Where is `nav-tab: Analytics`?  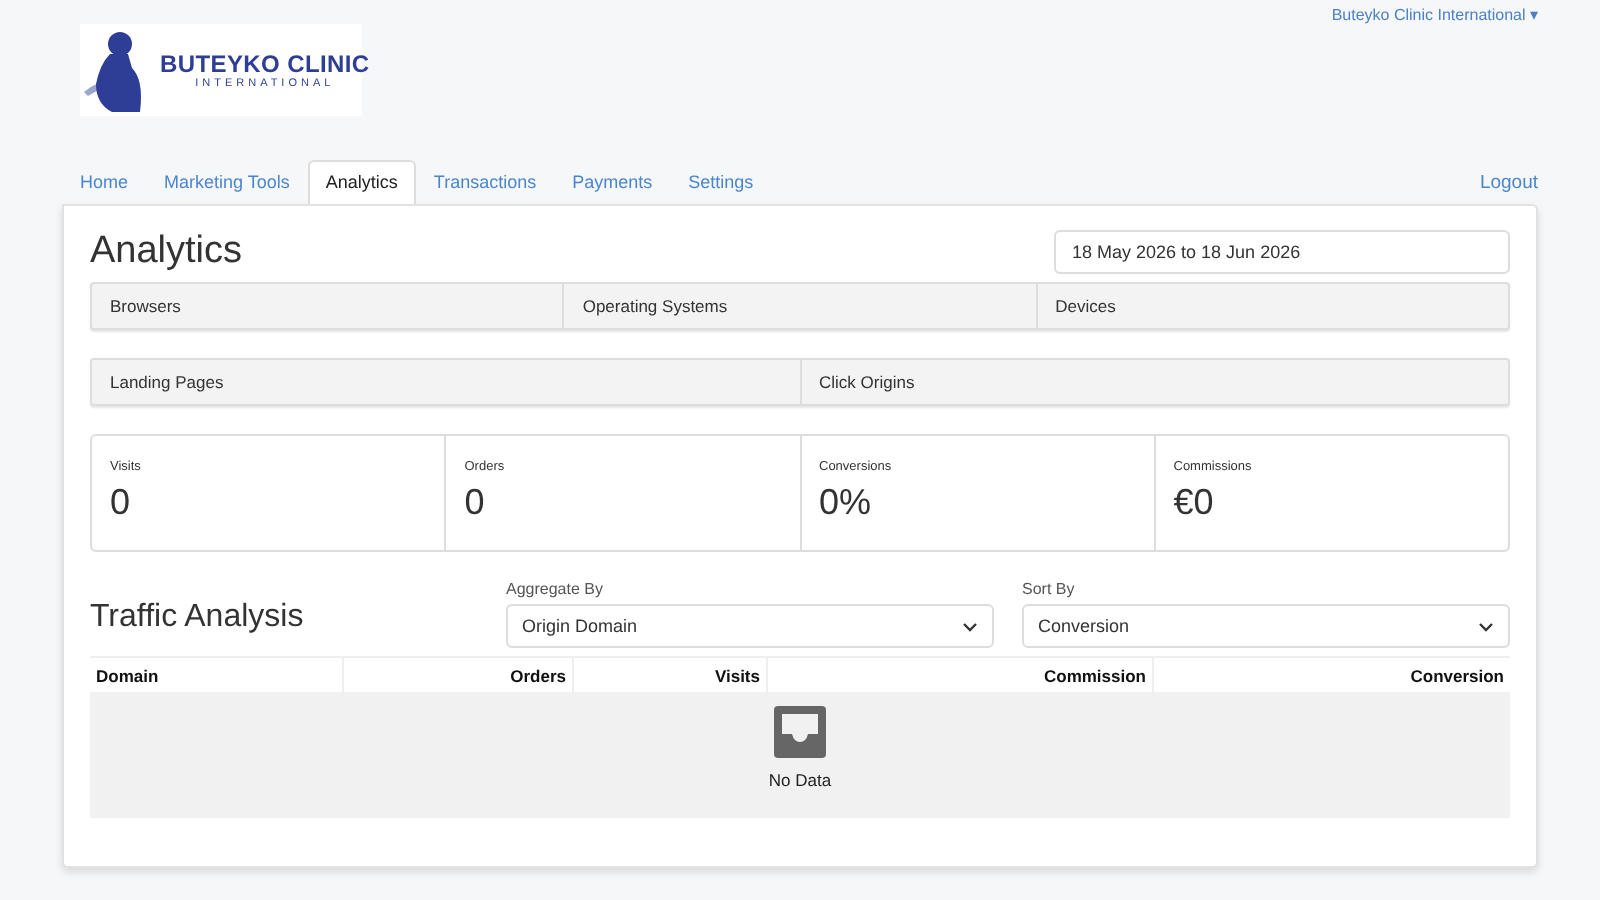 nav-tab: Analytics is located at coordinates (361, 182).